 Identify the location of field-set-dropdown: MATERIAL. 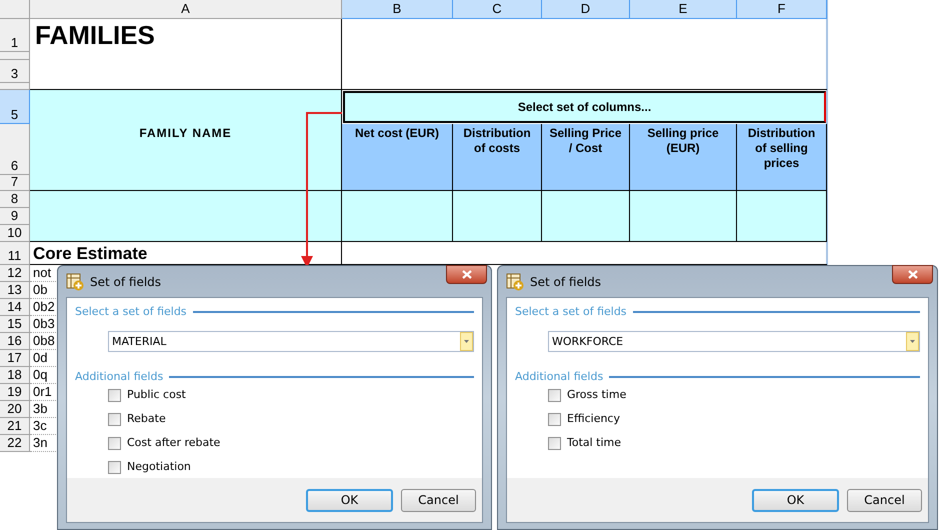
(291, 341).